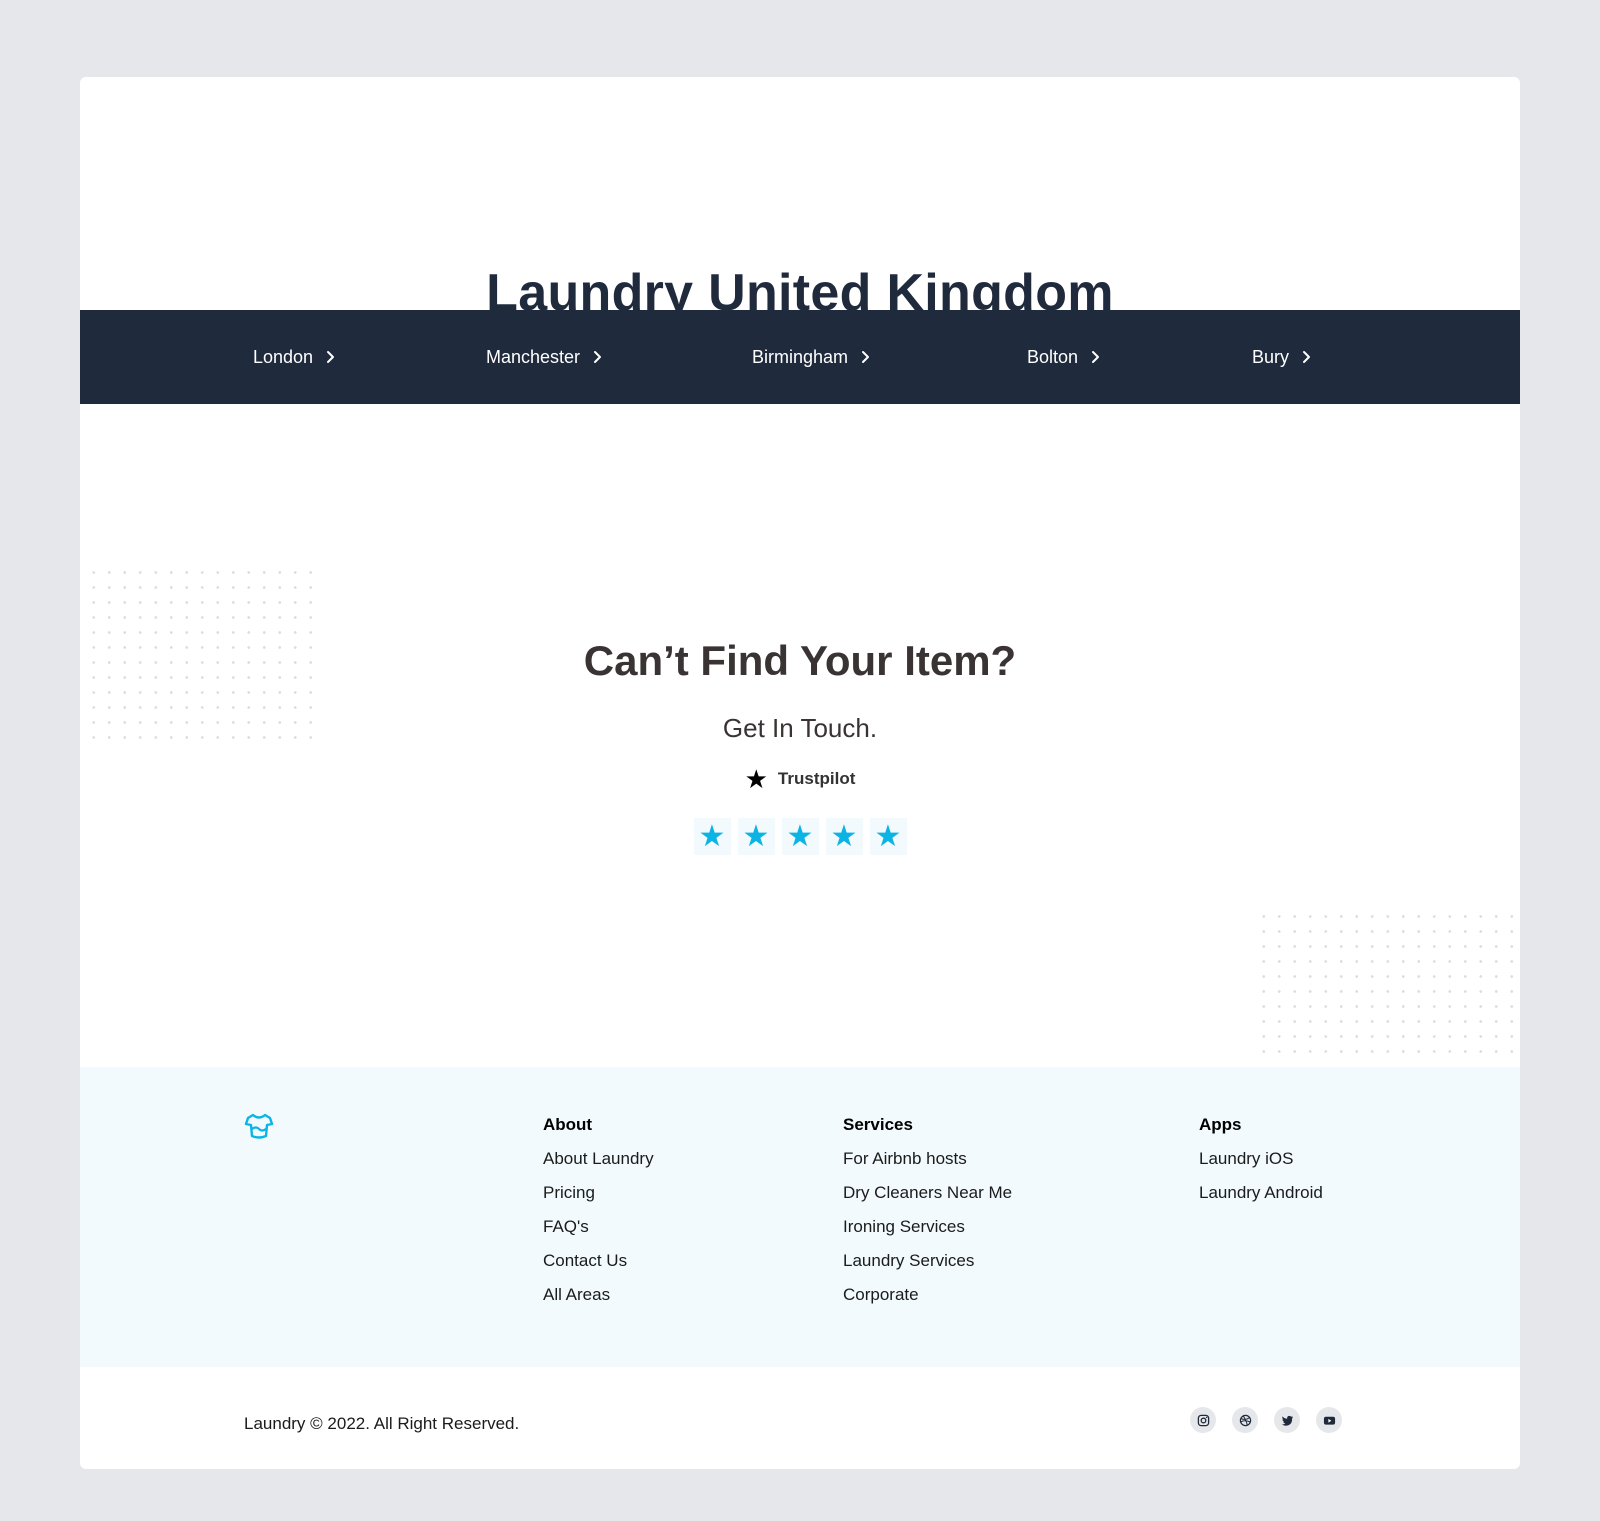 The width and height of the screenshot is (1600, 1521). I want to click on footer-column-title: About, so click(568, 1124).